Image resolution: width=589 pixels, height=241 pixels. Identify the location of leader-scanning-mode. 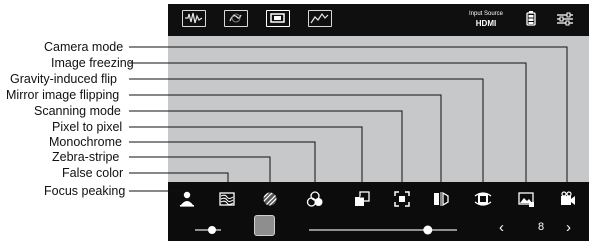
(266, 147).